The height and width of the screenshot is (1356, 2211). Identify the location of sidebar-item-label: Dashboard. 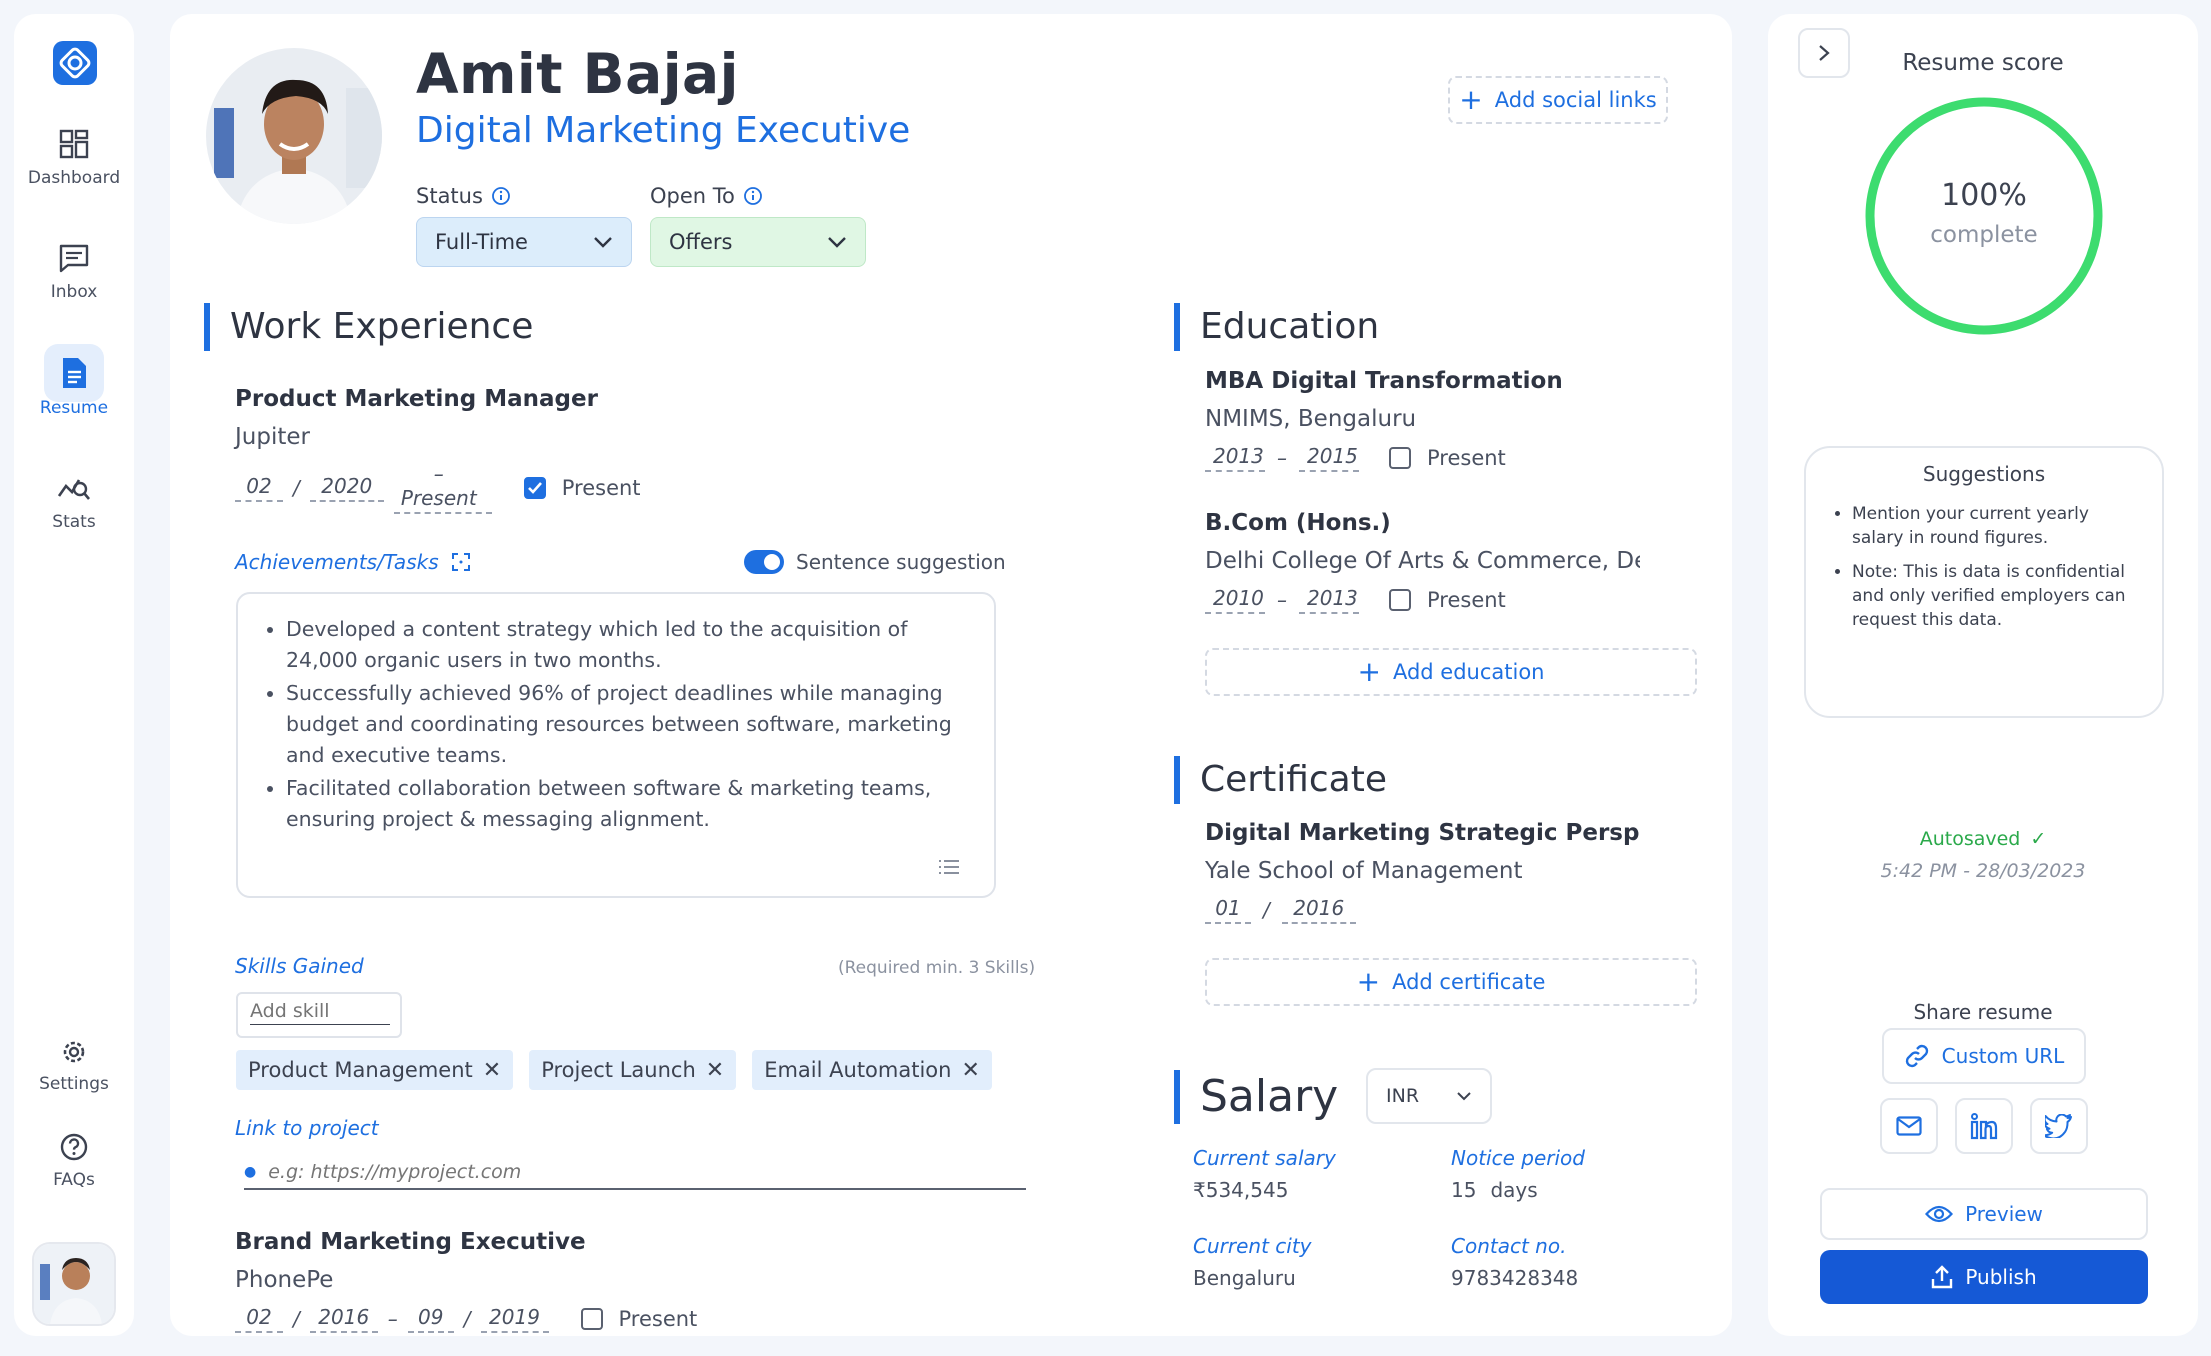
(74, 178).